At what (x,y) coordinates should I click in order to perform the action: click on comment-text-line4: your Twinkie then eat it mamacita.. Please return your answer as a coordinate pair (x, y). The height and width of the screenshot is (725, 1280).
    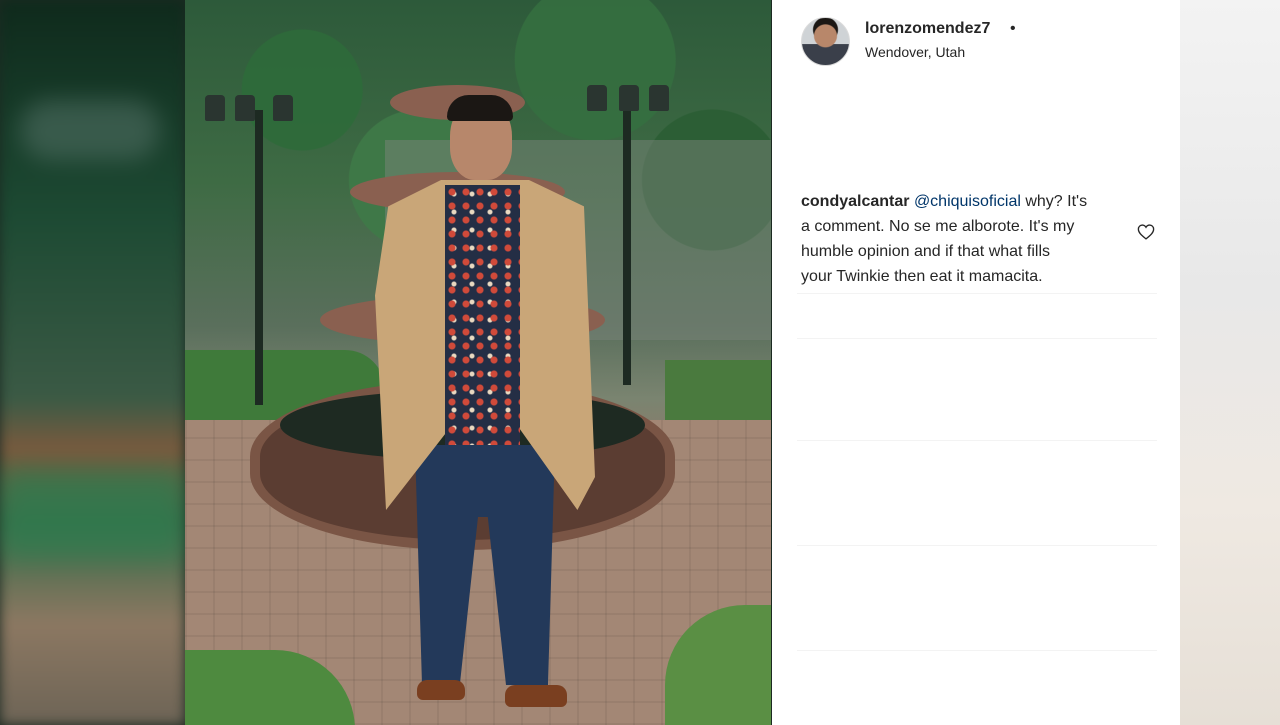
    Looking at the image, I should click on (922, 276).